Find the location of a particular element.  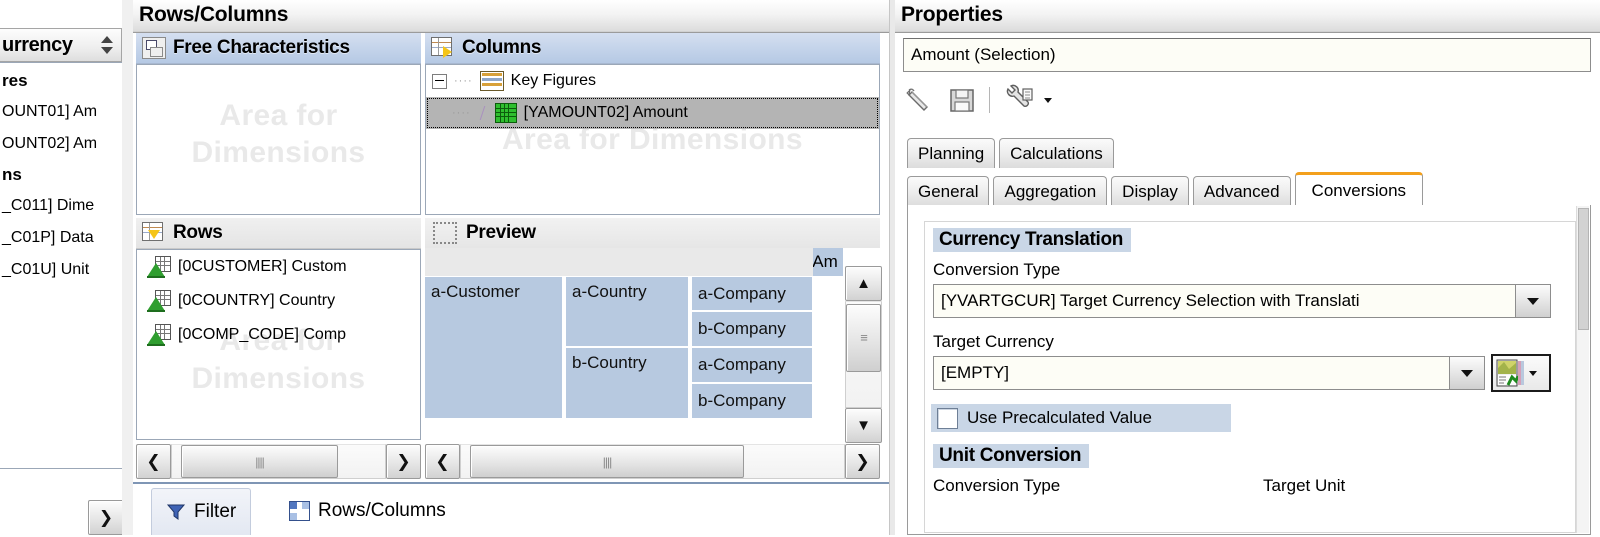

free-characteristics-ghost-line2: Dimensions is located at coordinates (278, 152).